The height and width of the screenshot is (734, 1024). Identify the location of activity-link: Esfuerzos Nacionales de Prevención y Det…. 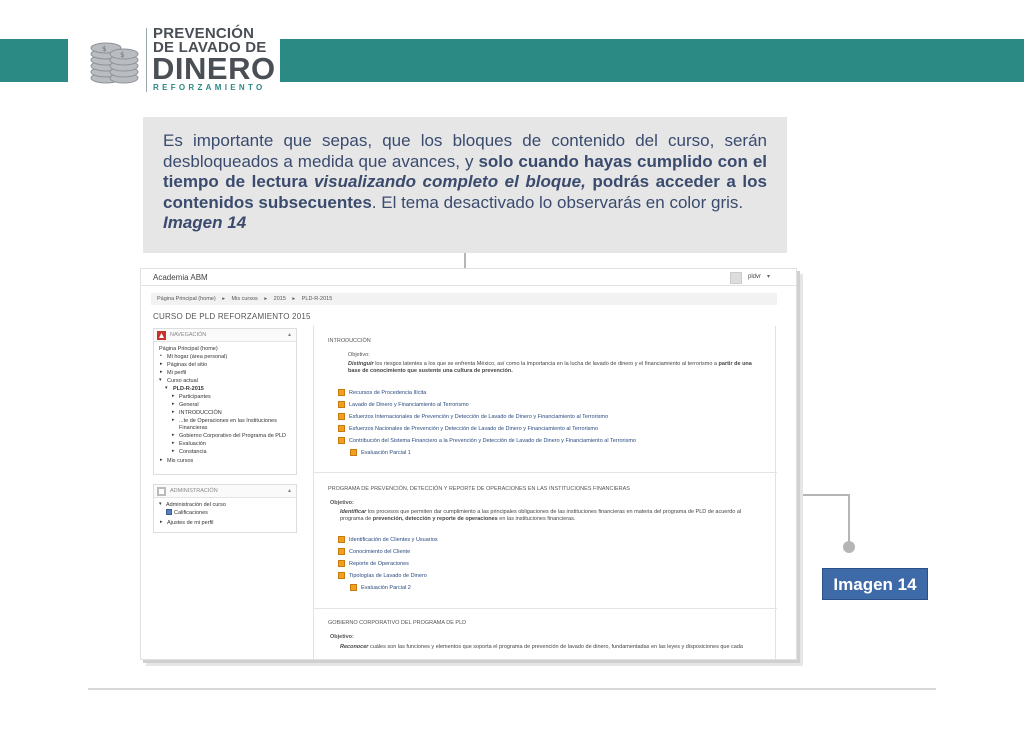
(473, 429).